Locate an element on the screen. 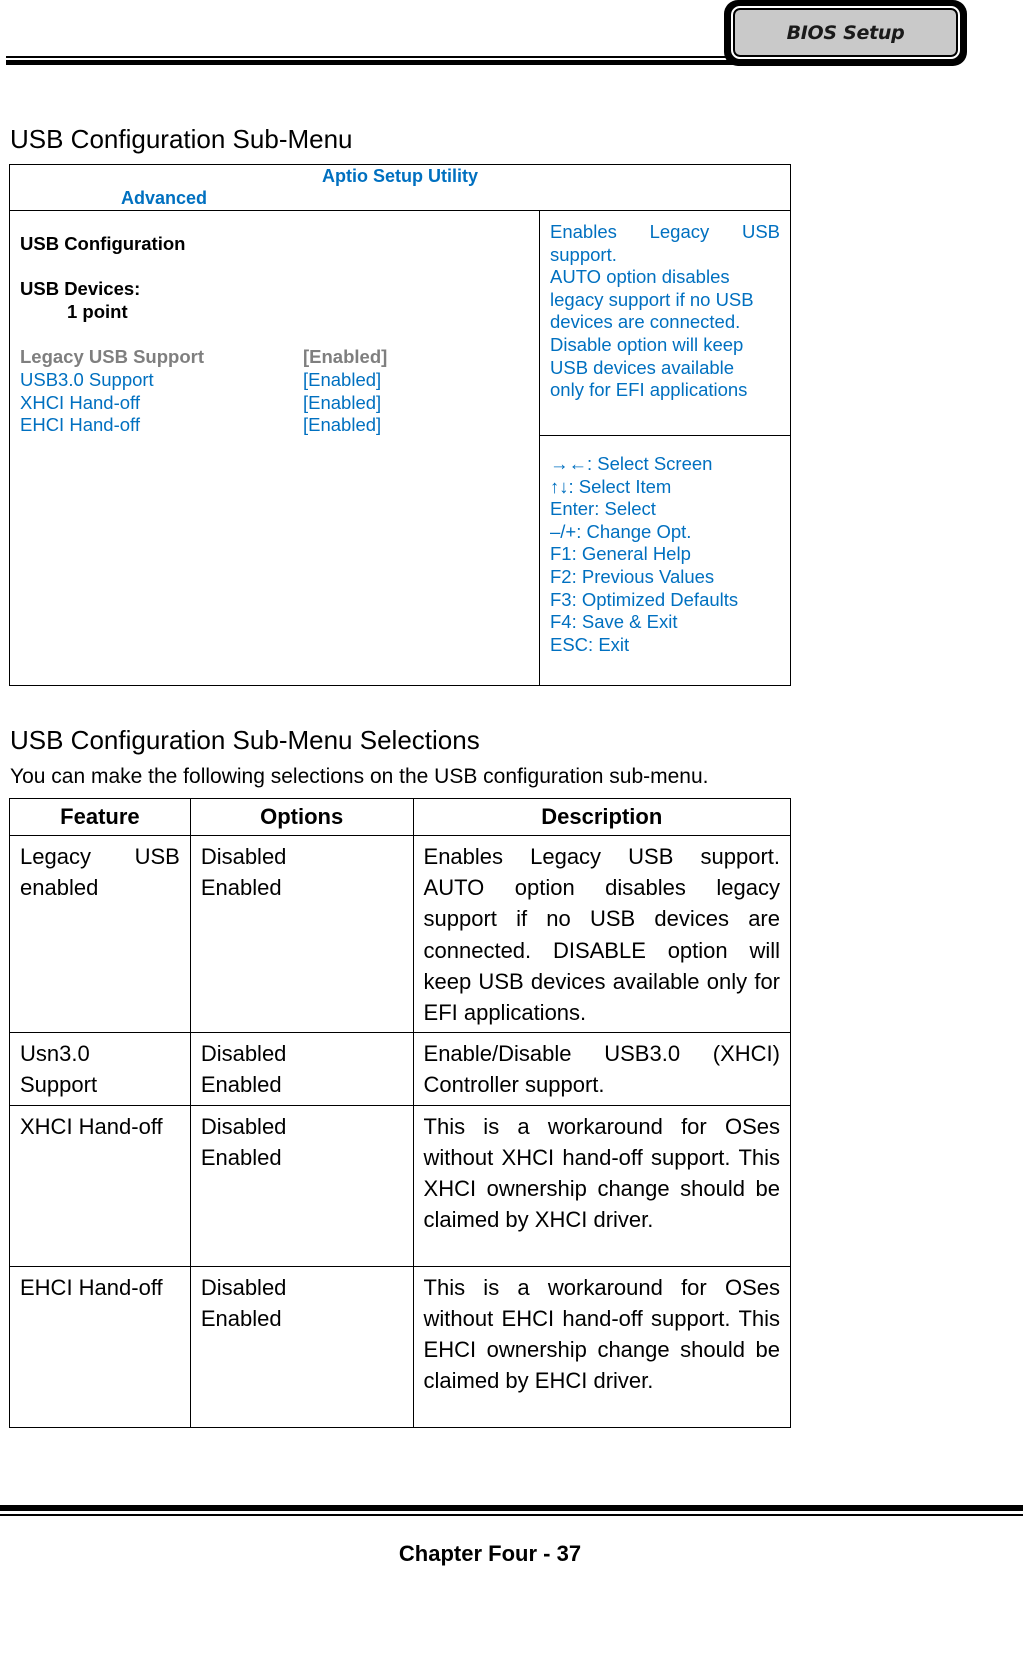 This screenshot has height=1660, width=1023. key-f4: F4: Save & Exit is located at coordinates (614, 622).